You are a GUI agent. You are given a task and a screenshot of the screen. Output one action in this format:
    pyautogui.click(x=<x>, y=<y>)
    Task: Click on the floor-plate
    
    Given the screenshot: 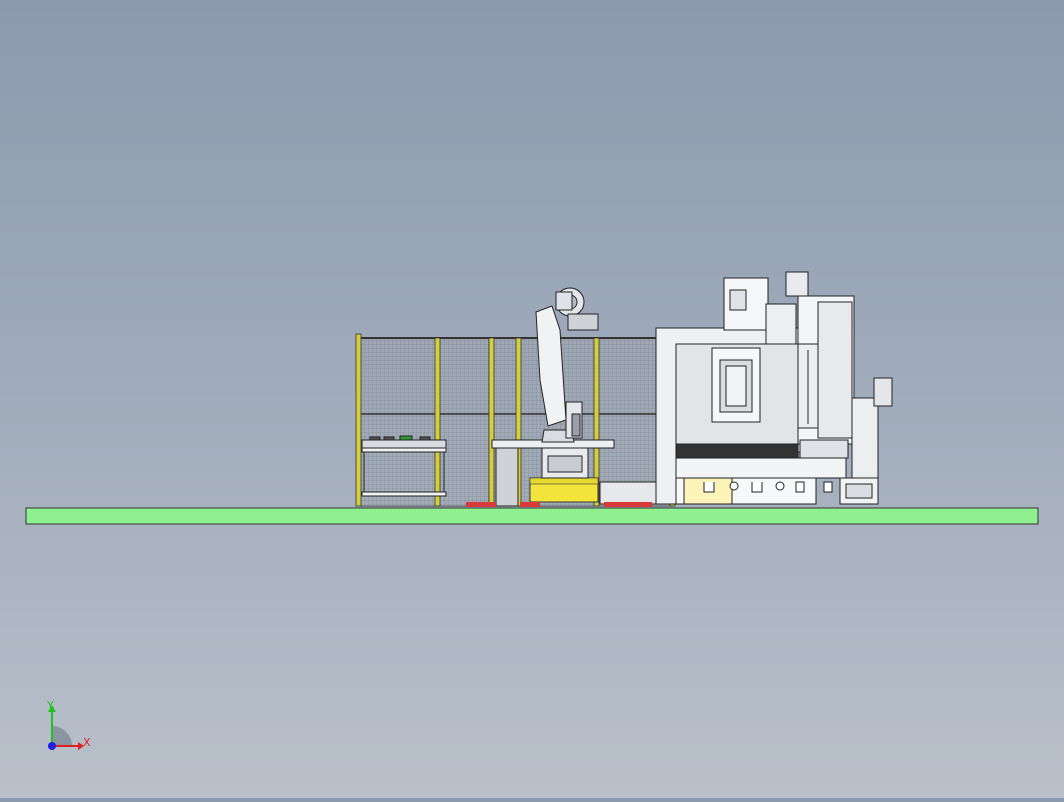 What is the action you would take?
    pyautogui.click(x=532, y=516)
    